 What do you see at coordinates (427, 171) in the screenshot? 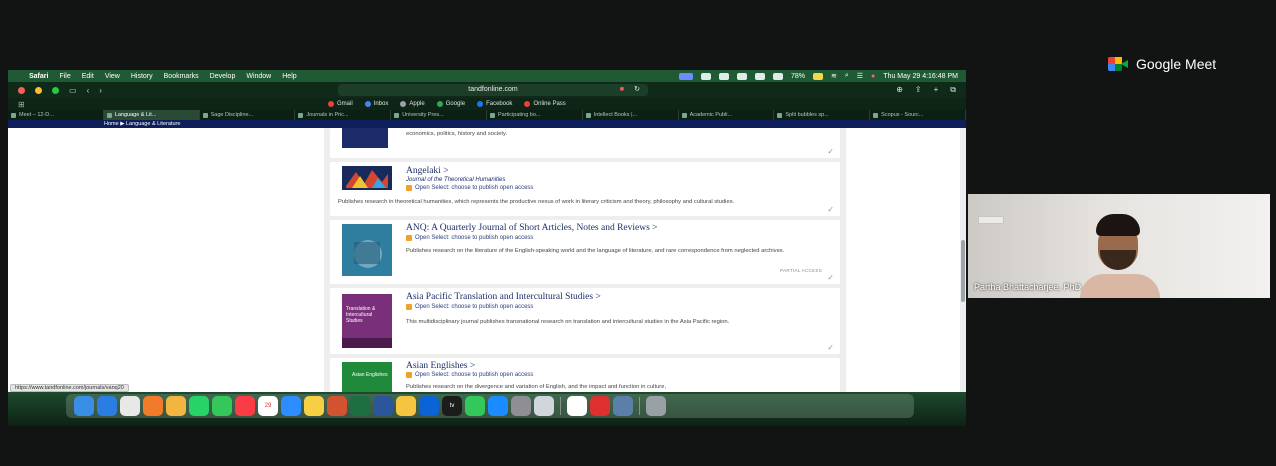
I see `journal-title-link: Angelaki >` at bounding box center [427, 171].